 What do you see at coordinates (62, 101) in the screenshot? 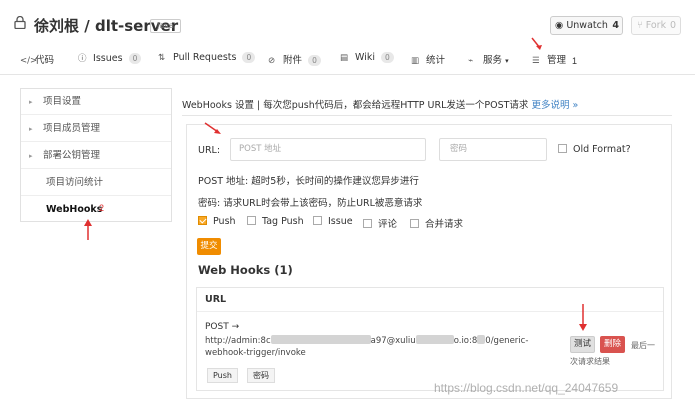
I see `sidebar-item-label: 项目设置` at bounding box center [62, 101].